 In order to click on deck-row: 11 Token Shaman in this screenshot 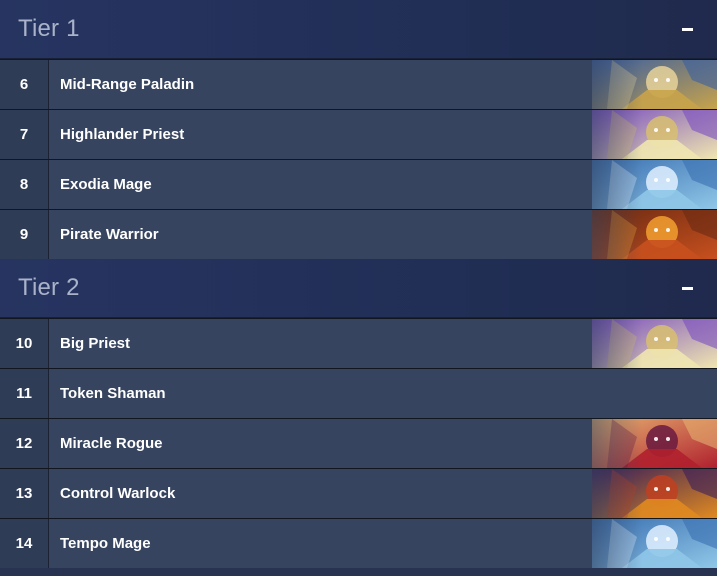, I will do `click(358, 393)`.